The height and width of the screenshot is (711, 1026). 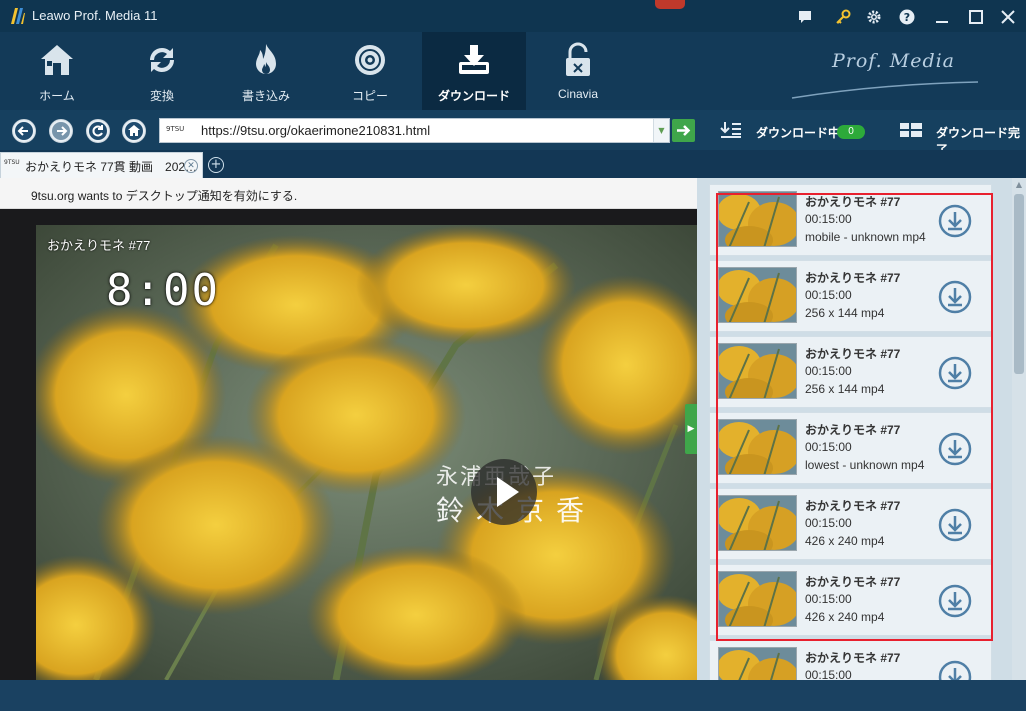 I want to click on play-icon, so click(x=508, y=492).